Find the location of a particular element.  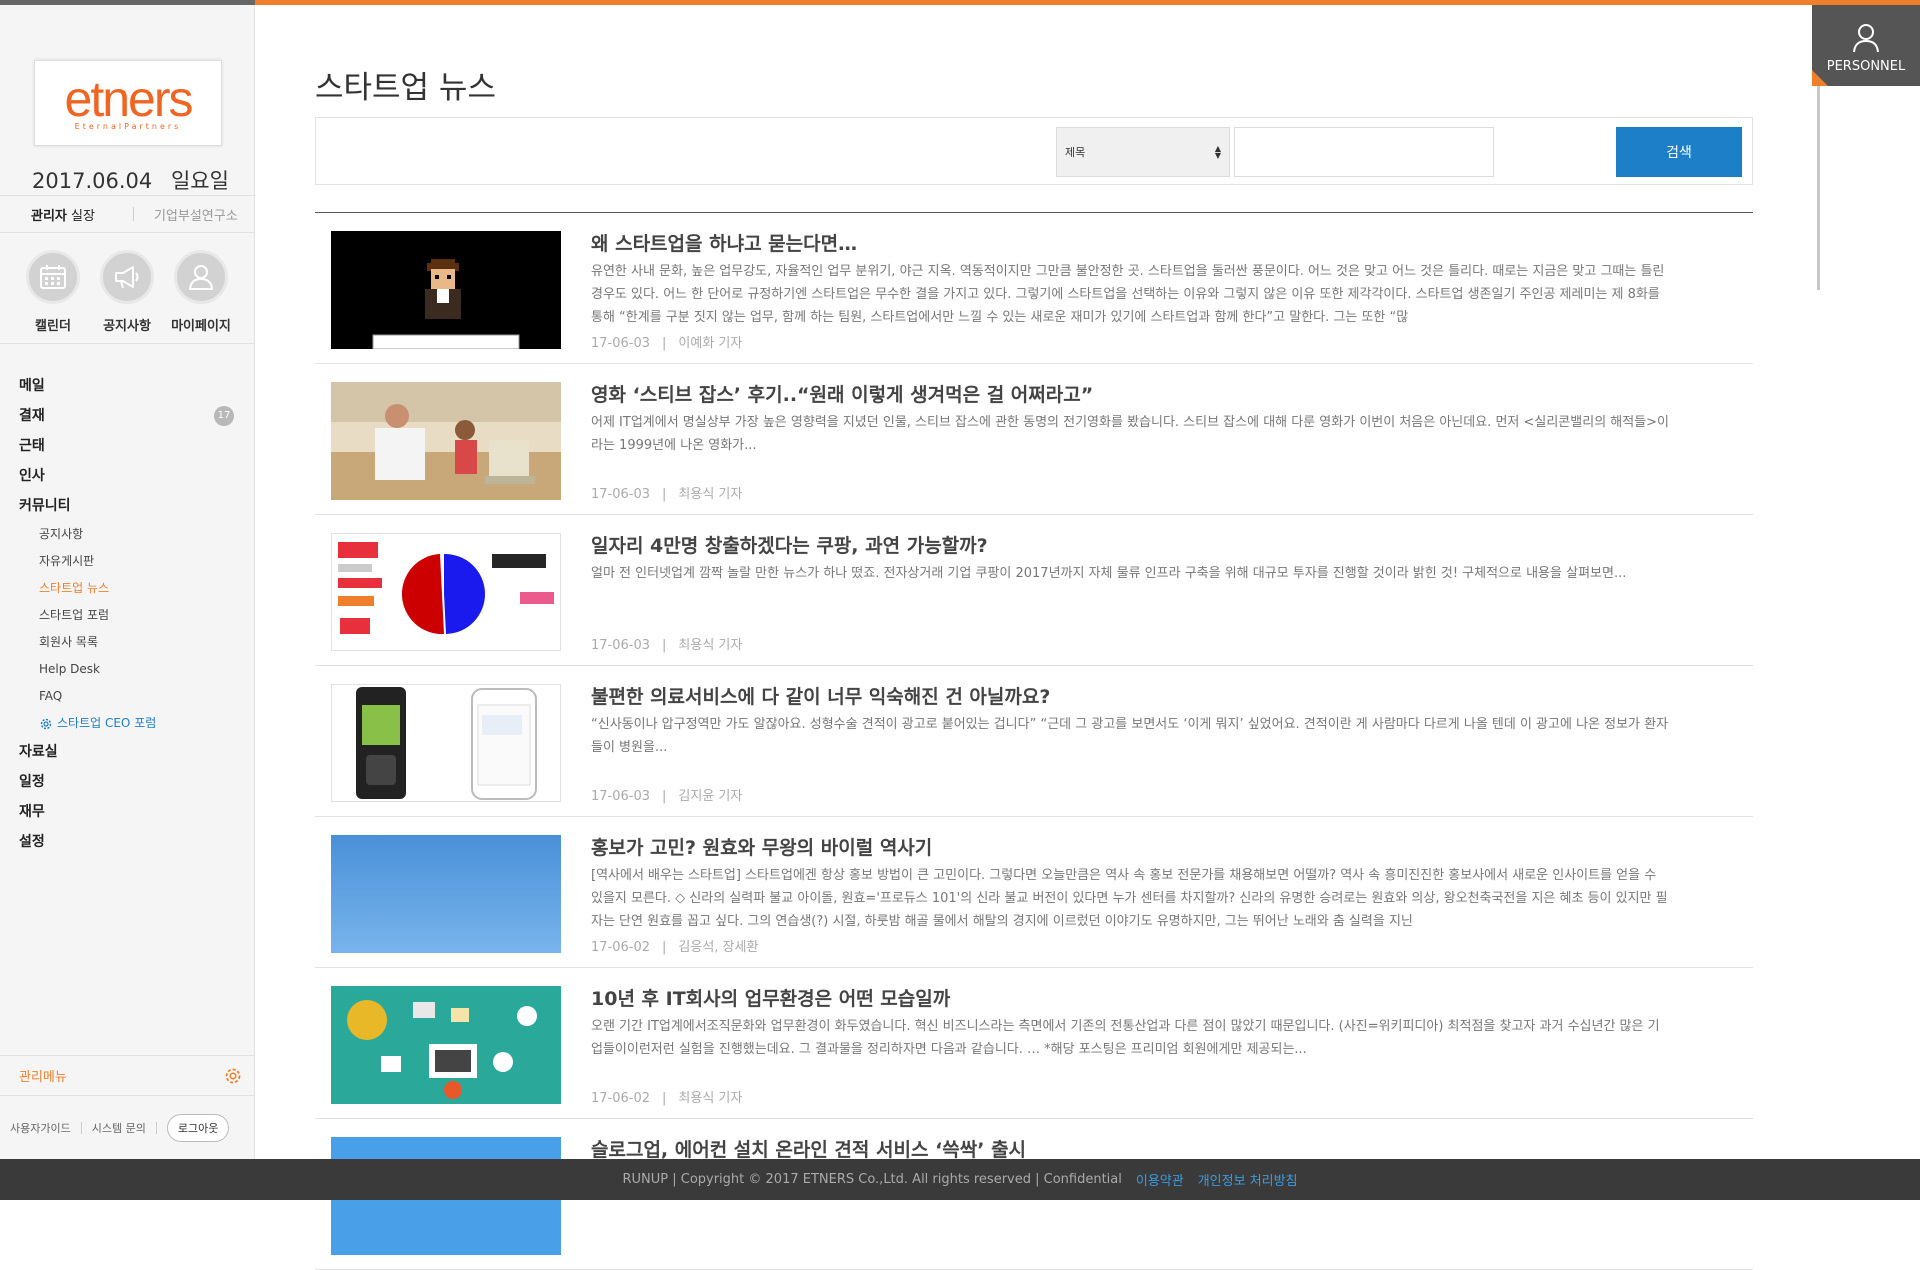

user-name-block: 관리자 실장 is located at coordinates (63, 214).